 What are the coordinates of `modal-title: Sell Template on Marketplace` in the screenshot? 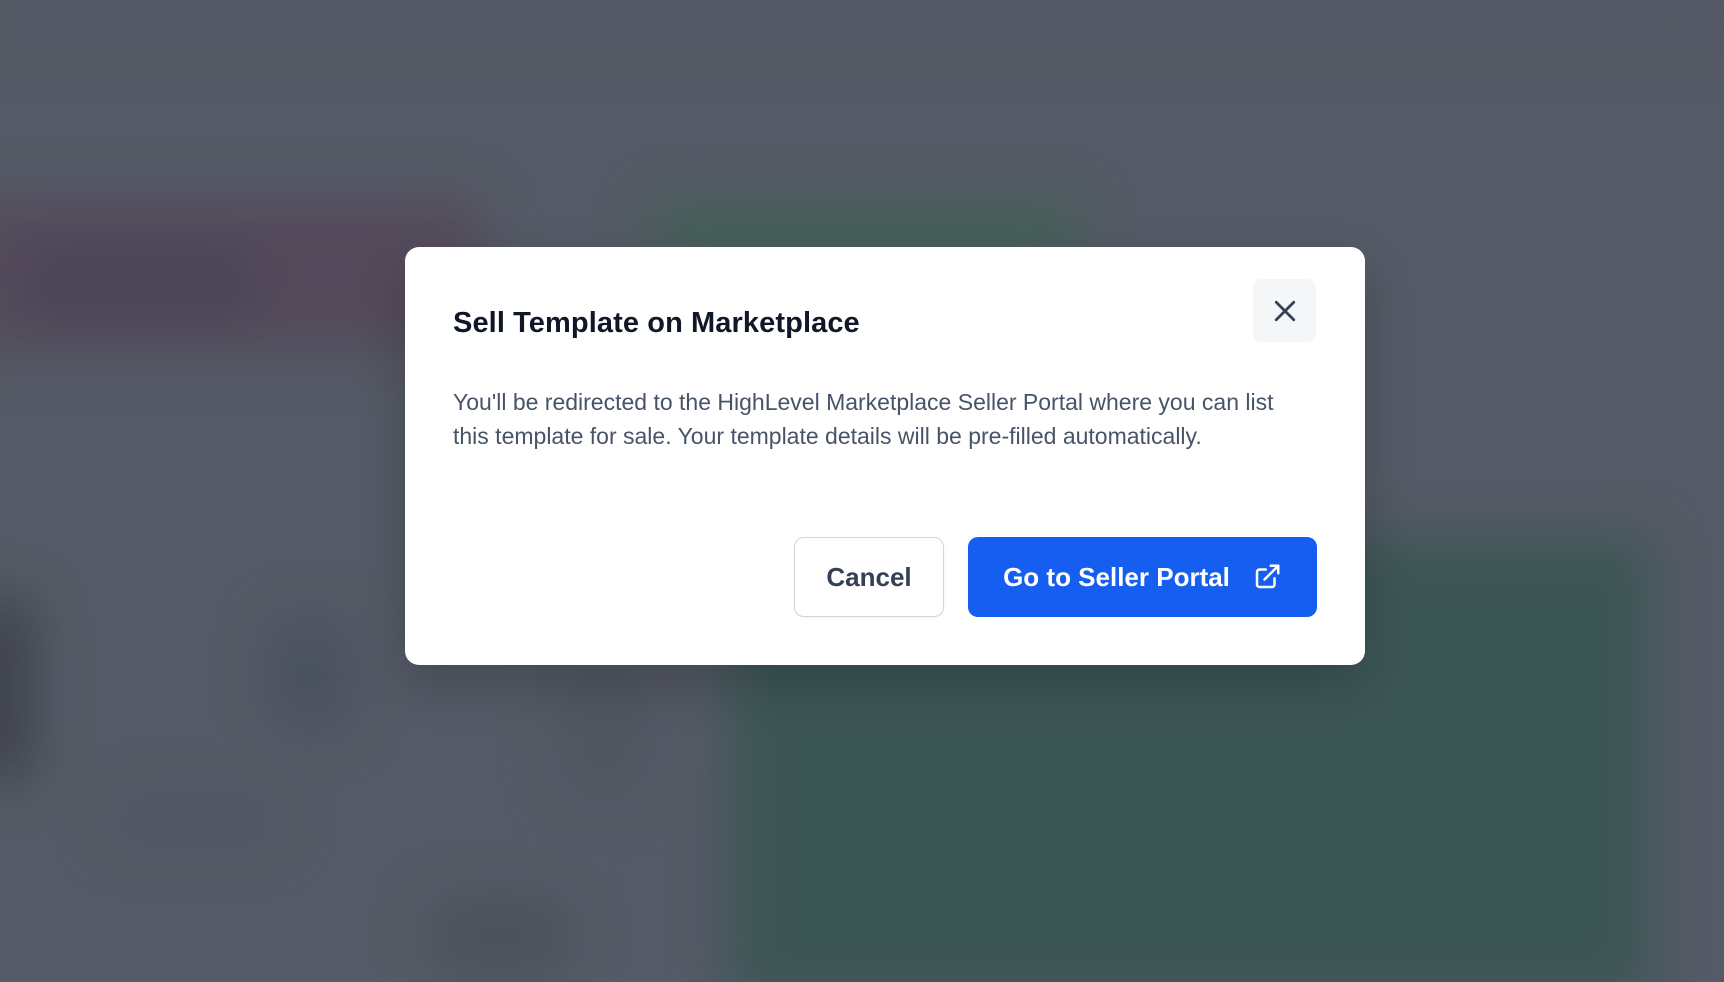 It's located at (656, 323).